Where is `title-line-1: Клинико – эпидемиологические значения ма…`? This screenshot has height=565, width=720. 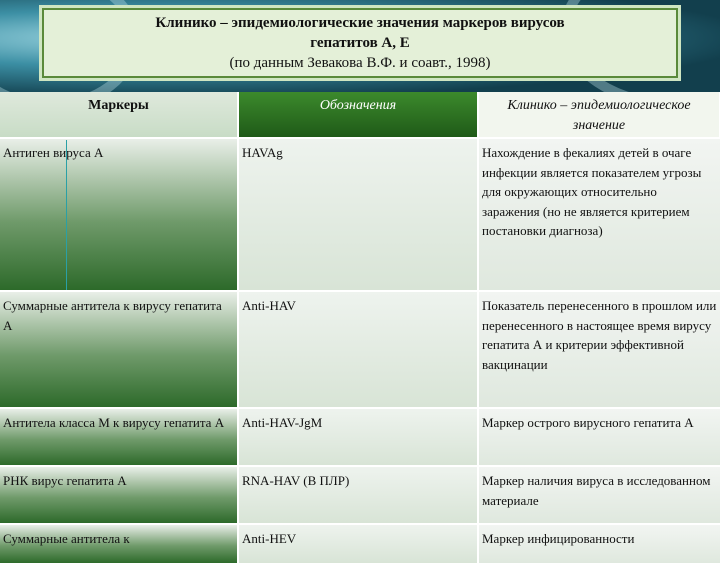
title-line-1: Клинико – эпидемиологические значения ма… is located at coordinates (360, 23).